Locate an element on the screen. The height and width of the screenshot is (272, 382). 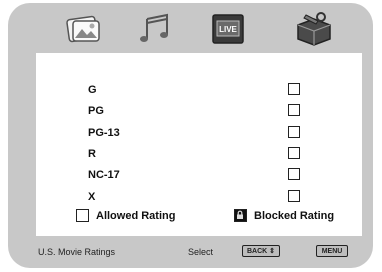
tab-photo is located at coordinates (84, 29).